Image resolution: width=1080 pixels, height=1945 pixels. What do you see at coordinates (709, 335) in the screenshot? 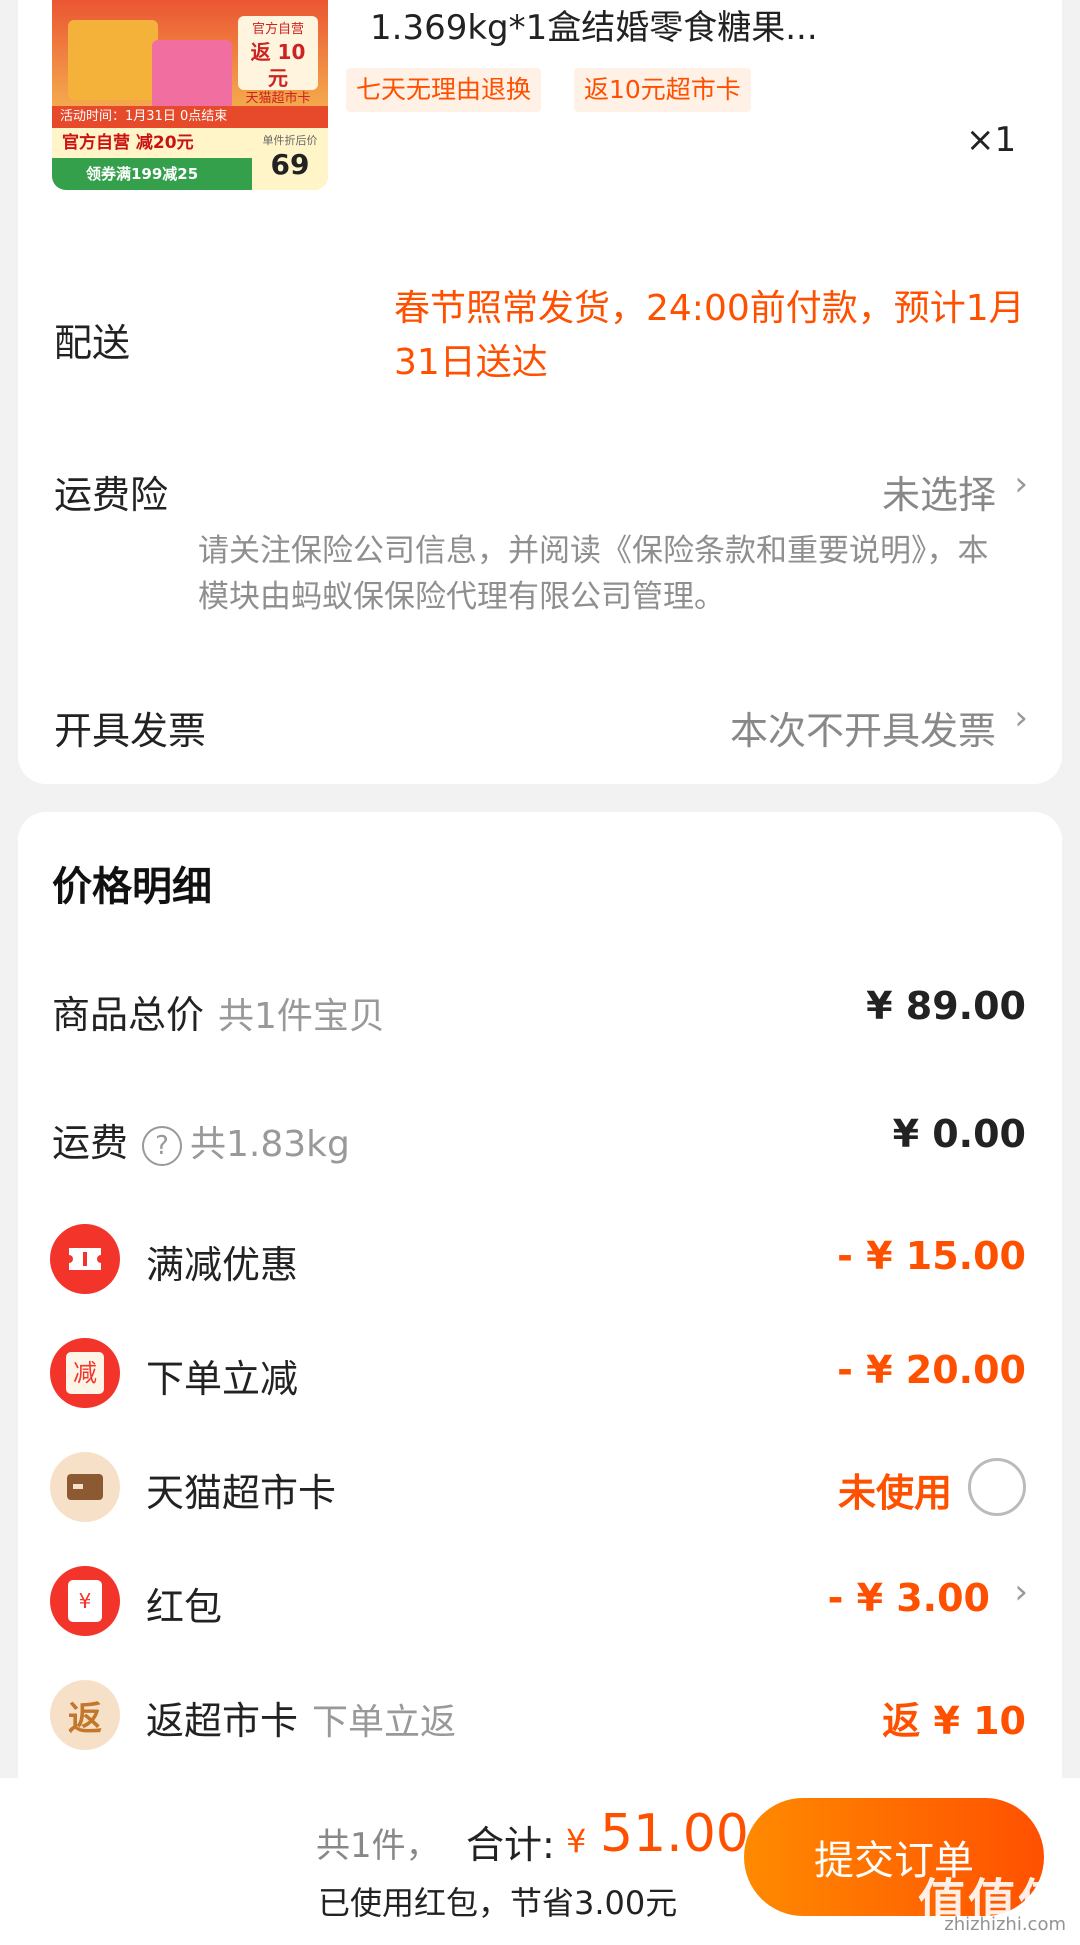
I see `delivery-info: 春节照常发货，24:00前付款，预计1月31日送达` at bounding box center [709, 335].